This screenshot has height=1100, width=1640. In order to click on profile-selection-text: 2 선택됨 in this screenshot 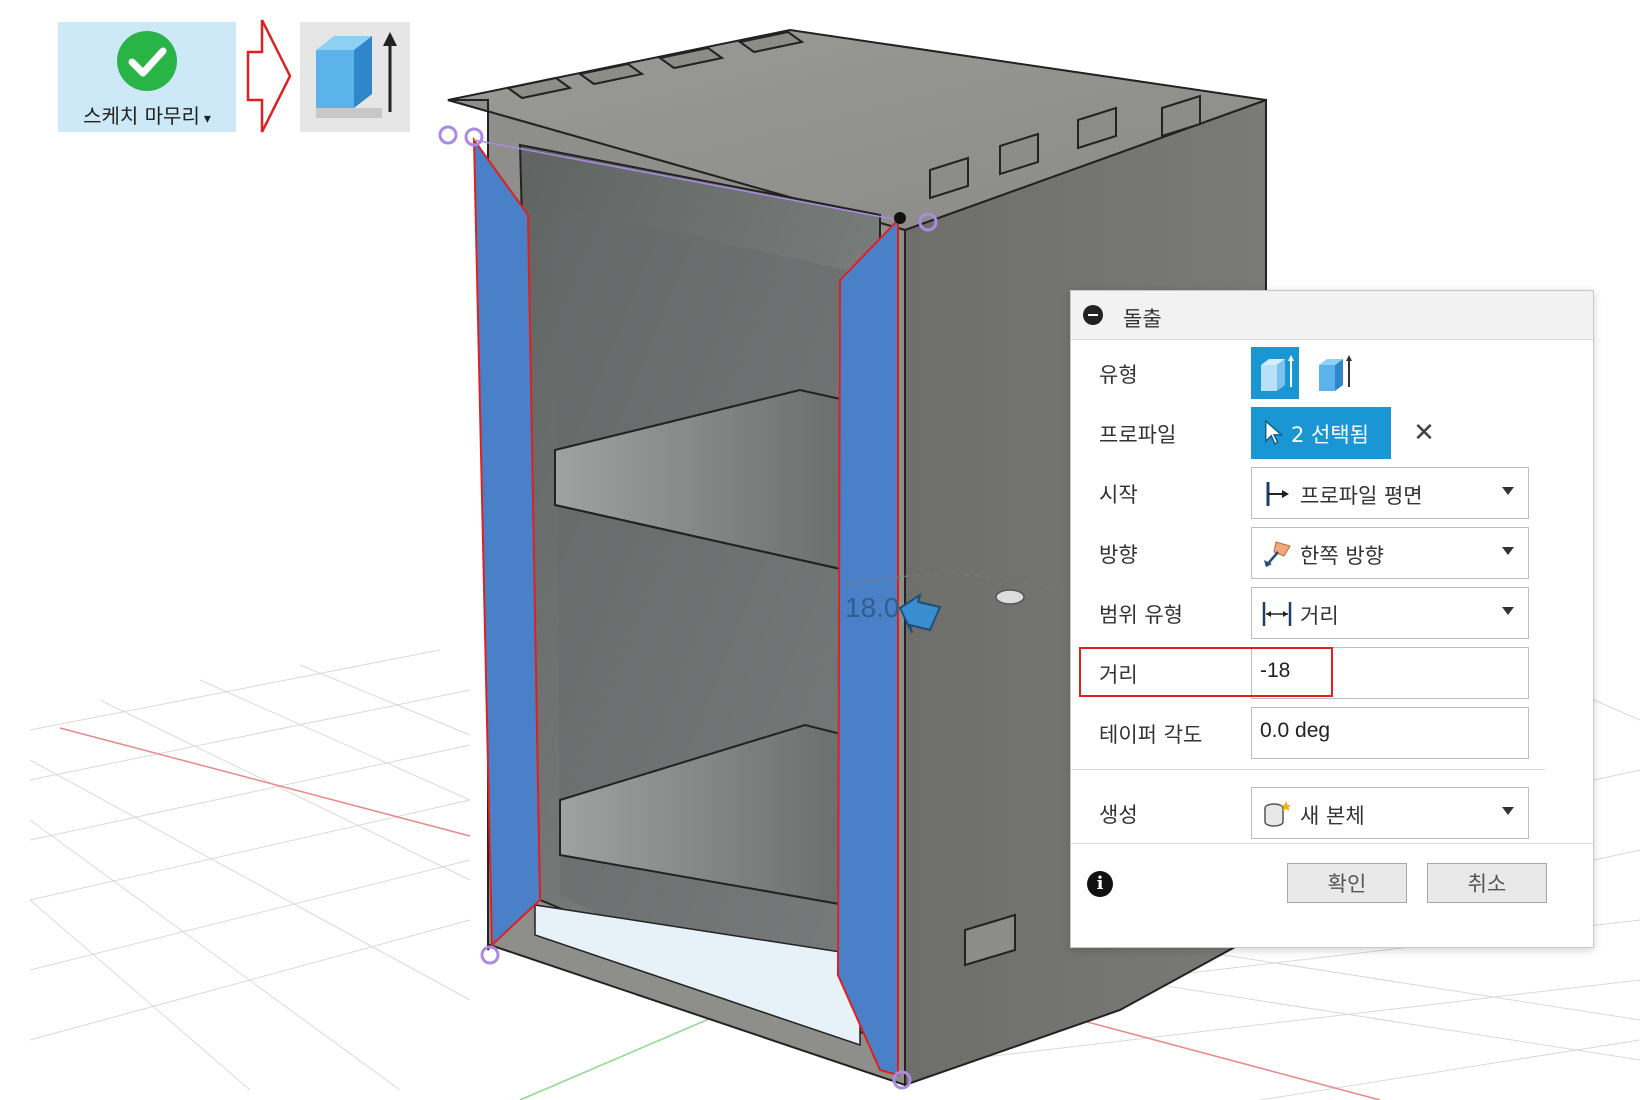, I will do `click(1330, 435)`.